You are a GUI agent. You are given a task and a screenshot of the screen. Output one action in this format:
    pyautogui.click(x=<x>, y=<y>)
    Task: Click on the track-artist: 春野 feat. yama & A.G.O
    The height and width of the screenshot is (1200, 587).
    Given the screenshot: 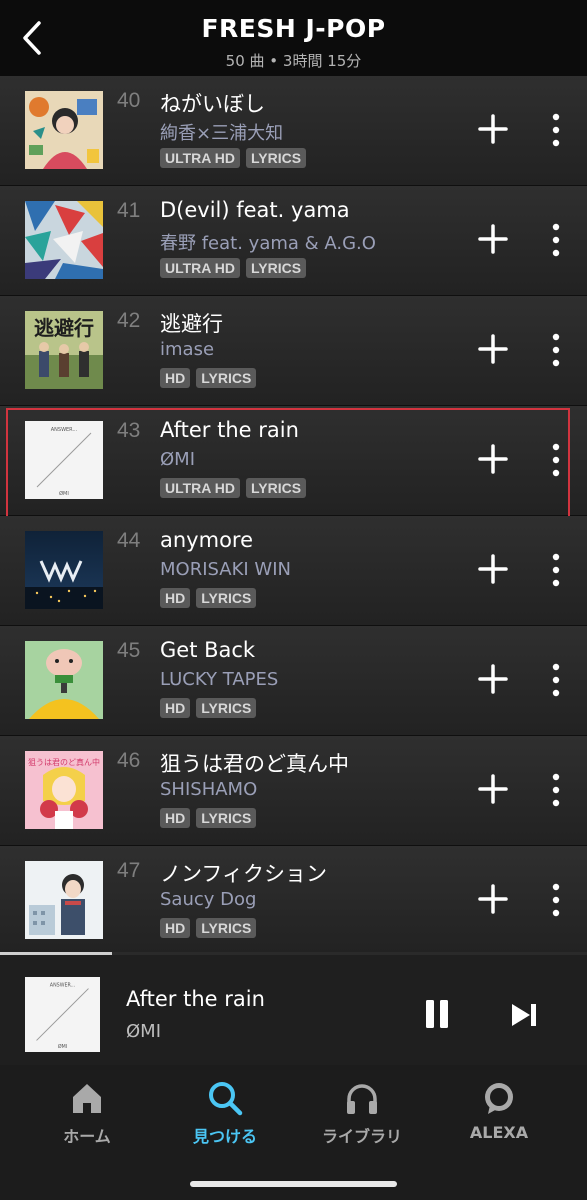 What is the action you would take?
    pyautogui.click(x=268, y=243)
    